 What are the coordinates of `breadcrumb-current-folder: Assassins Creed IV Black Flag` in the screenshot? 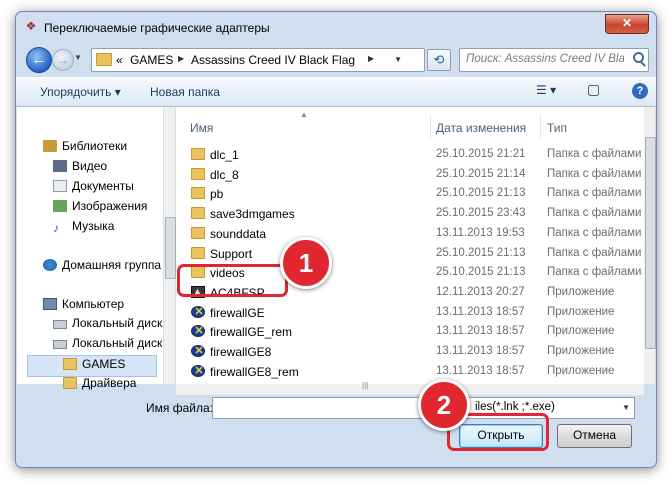 It's located at (273, 60).